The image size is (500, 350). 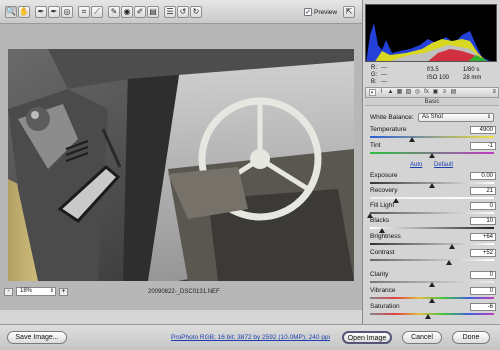 What do you see at coordinates (196, 12) in the screenshot?
I see `rotate-cw-icon: ↻` at bounding box center [196, 12].